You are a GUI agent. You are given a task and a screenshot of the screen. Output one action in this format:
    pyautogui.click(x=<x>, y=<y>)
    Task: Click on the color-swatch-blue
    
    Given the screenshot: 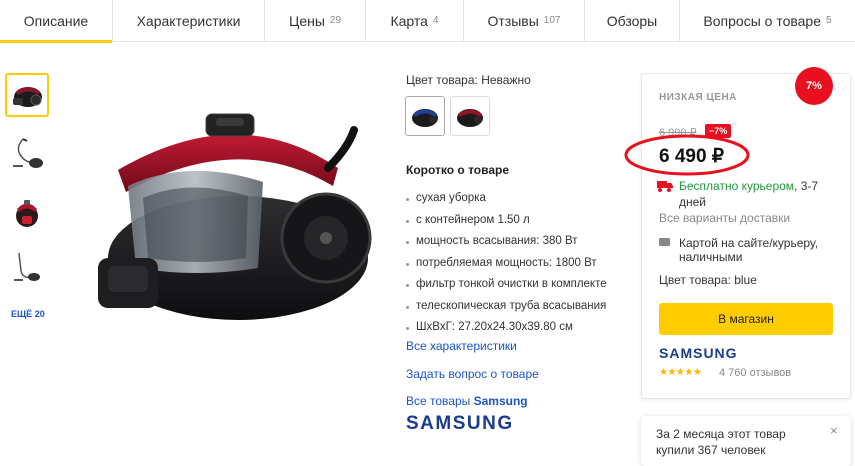 What is the action you would take?
    pyautogui.click(x=425, y=116)
    